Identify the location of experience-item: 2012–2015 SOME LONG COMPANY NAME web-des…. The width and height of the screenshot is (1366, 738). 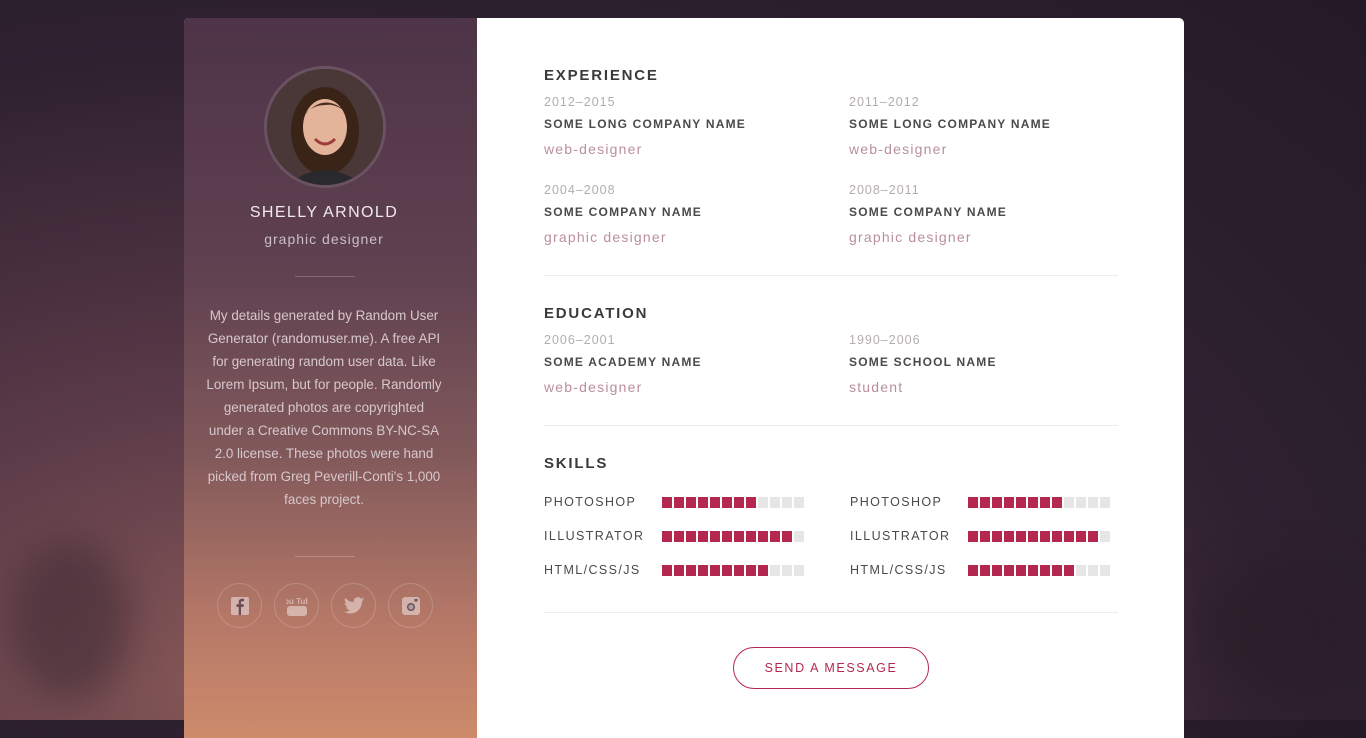
(684, 126).